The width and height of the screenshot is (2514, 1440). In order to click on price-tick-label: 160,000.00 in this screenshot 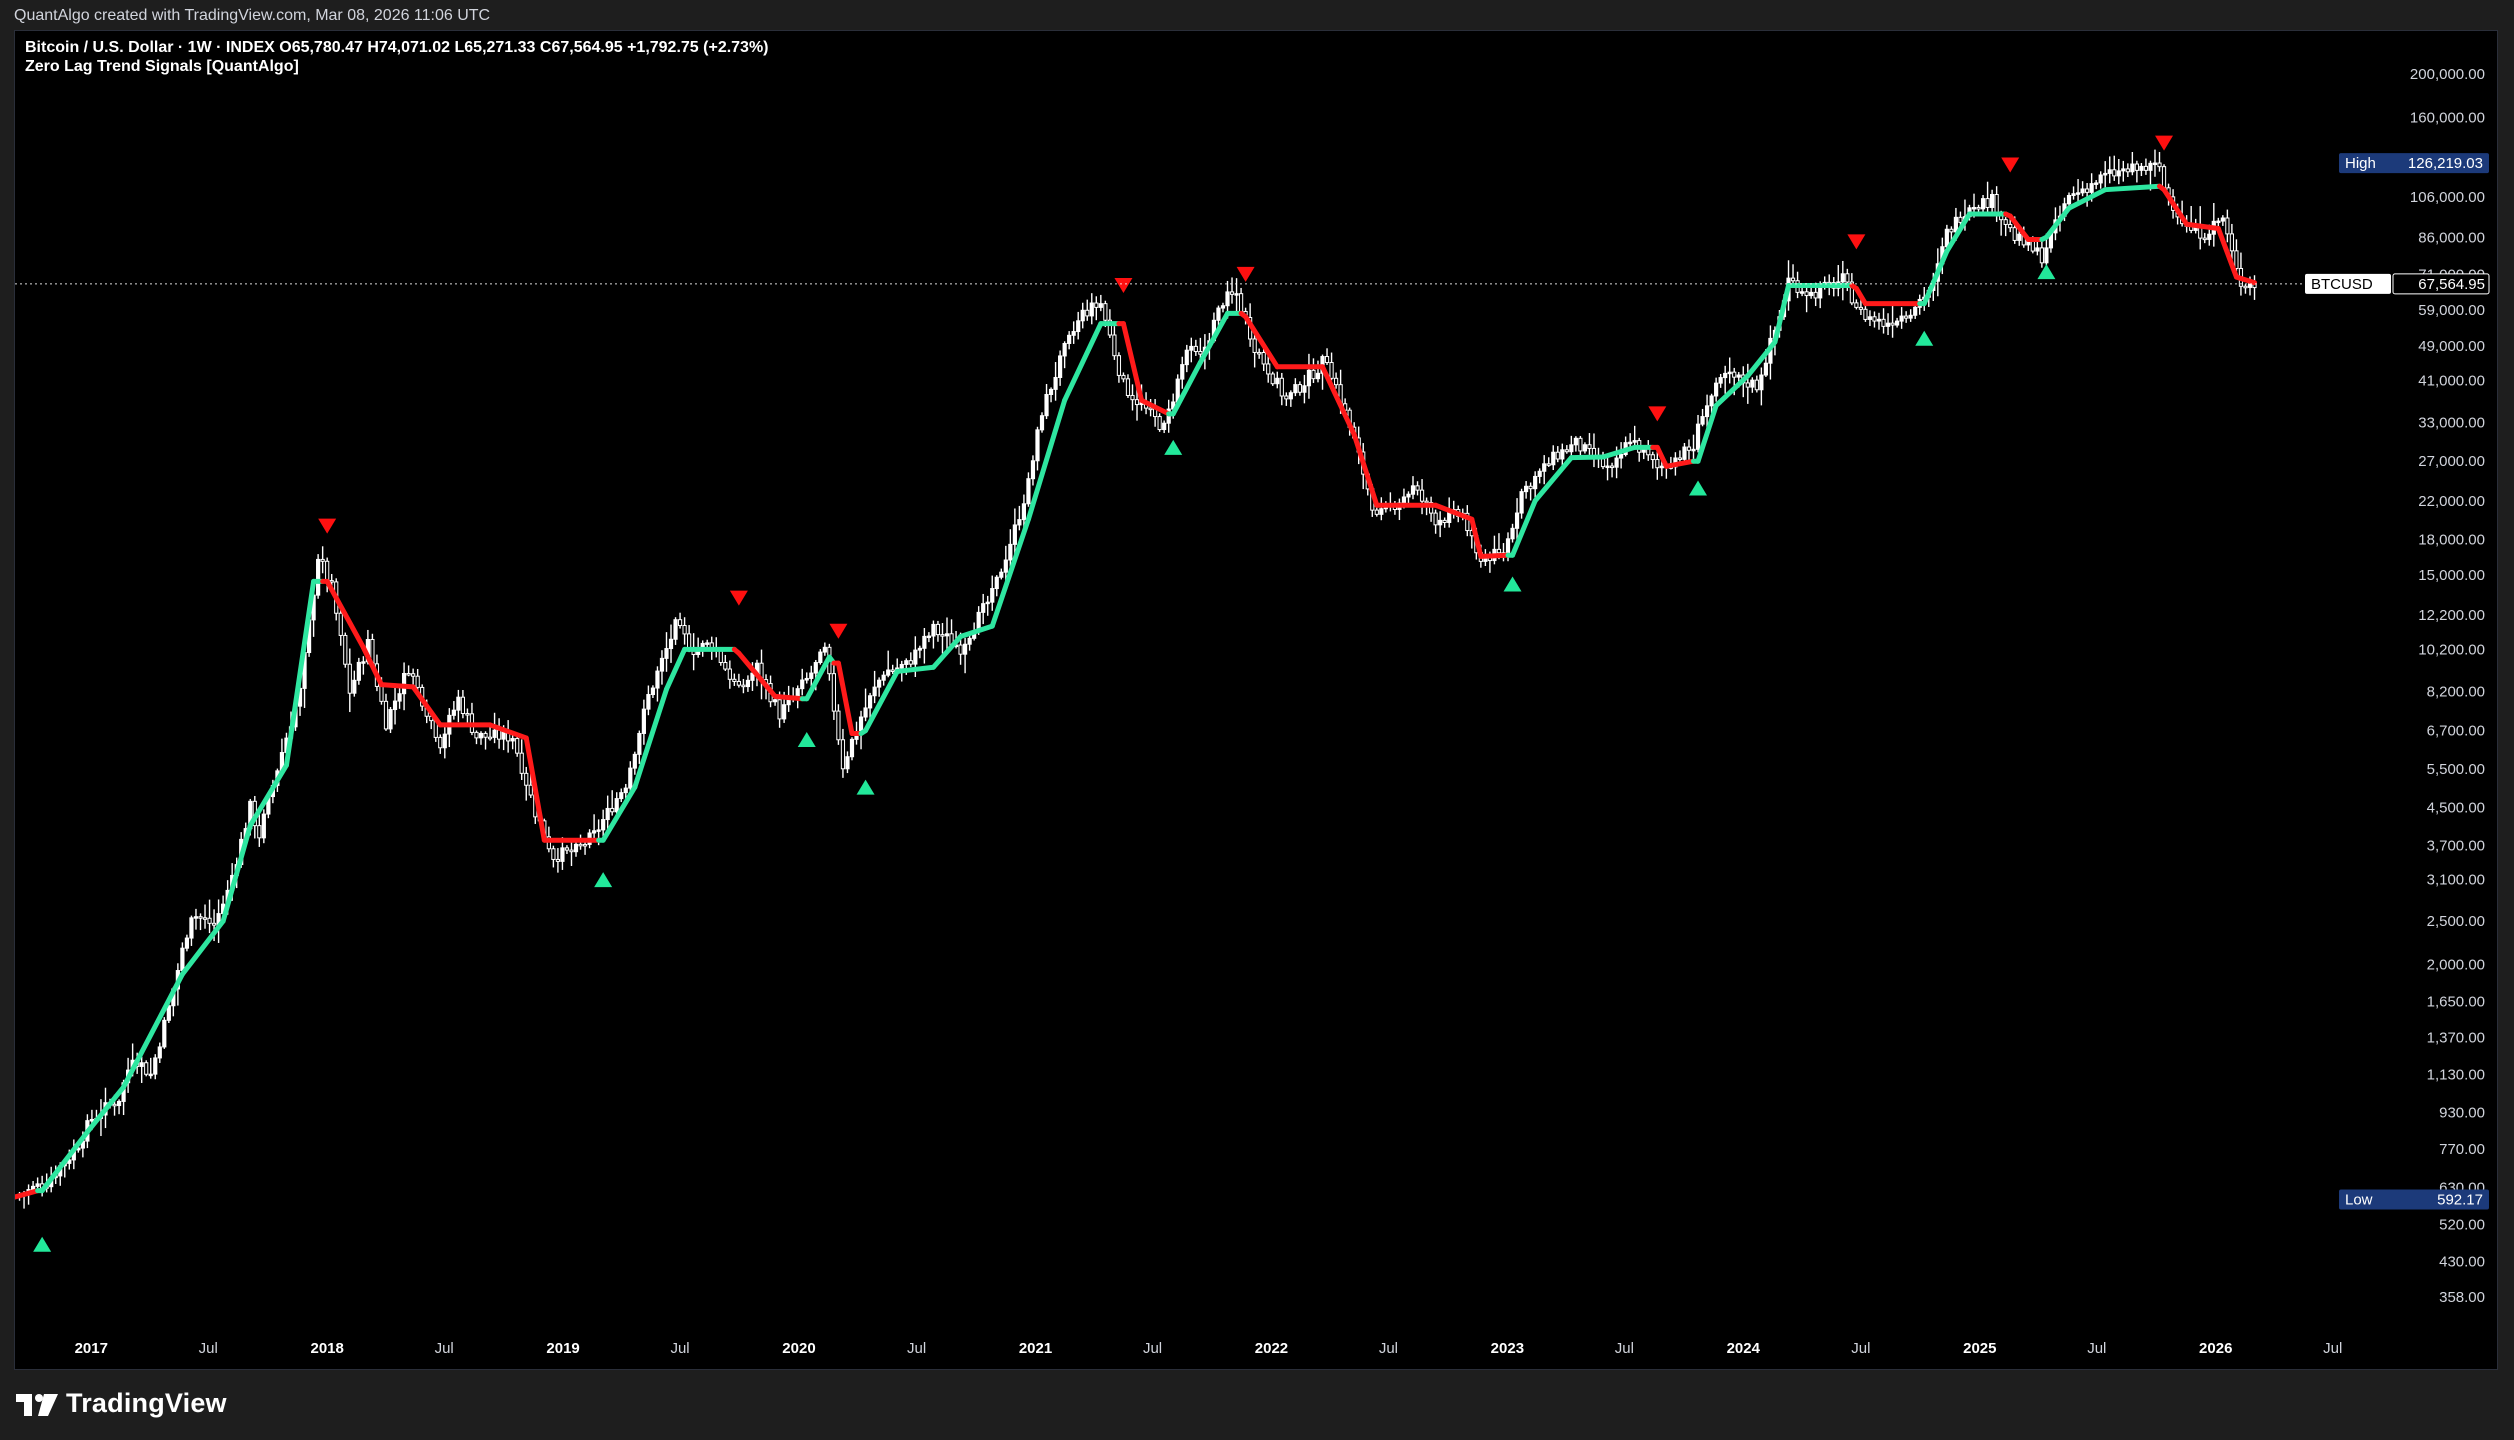, I will do `click(2447, 117)`.